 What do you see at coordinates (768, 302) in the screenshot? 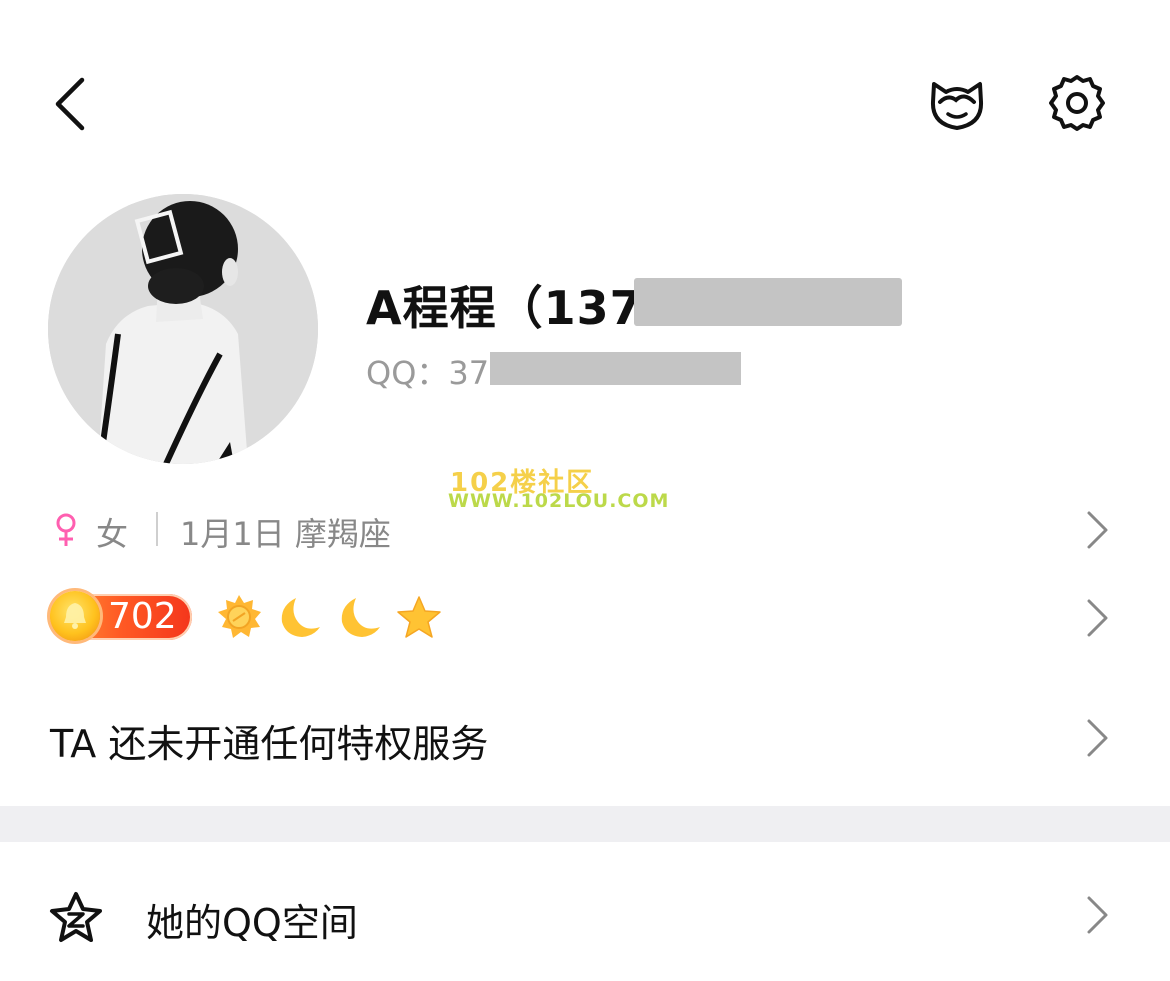
I see `name-redaction` at bounding box center [768, 302].